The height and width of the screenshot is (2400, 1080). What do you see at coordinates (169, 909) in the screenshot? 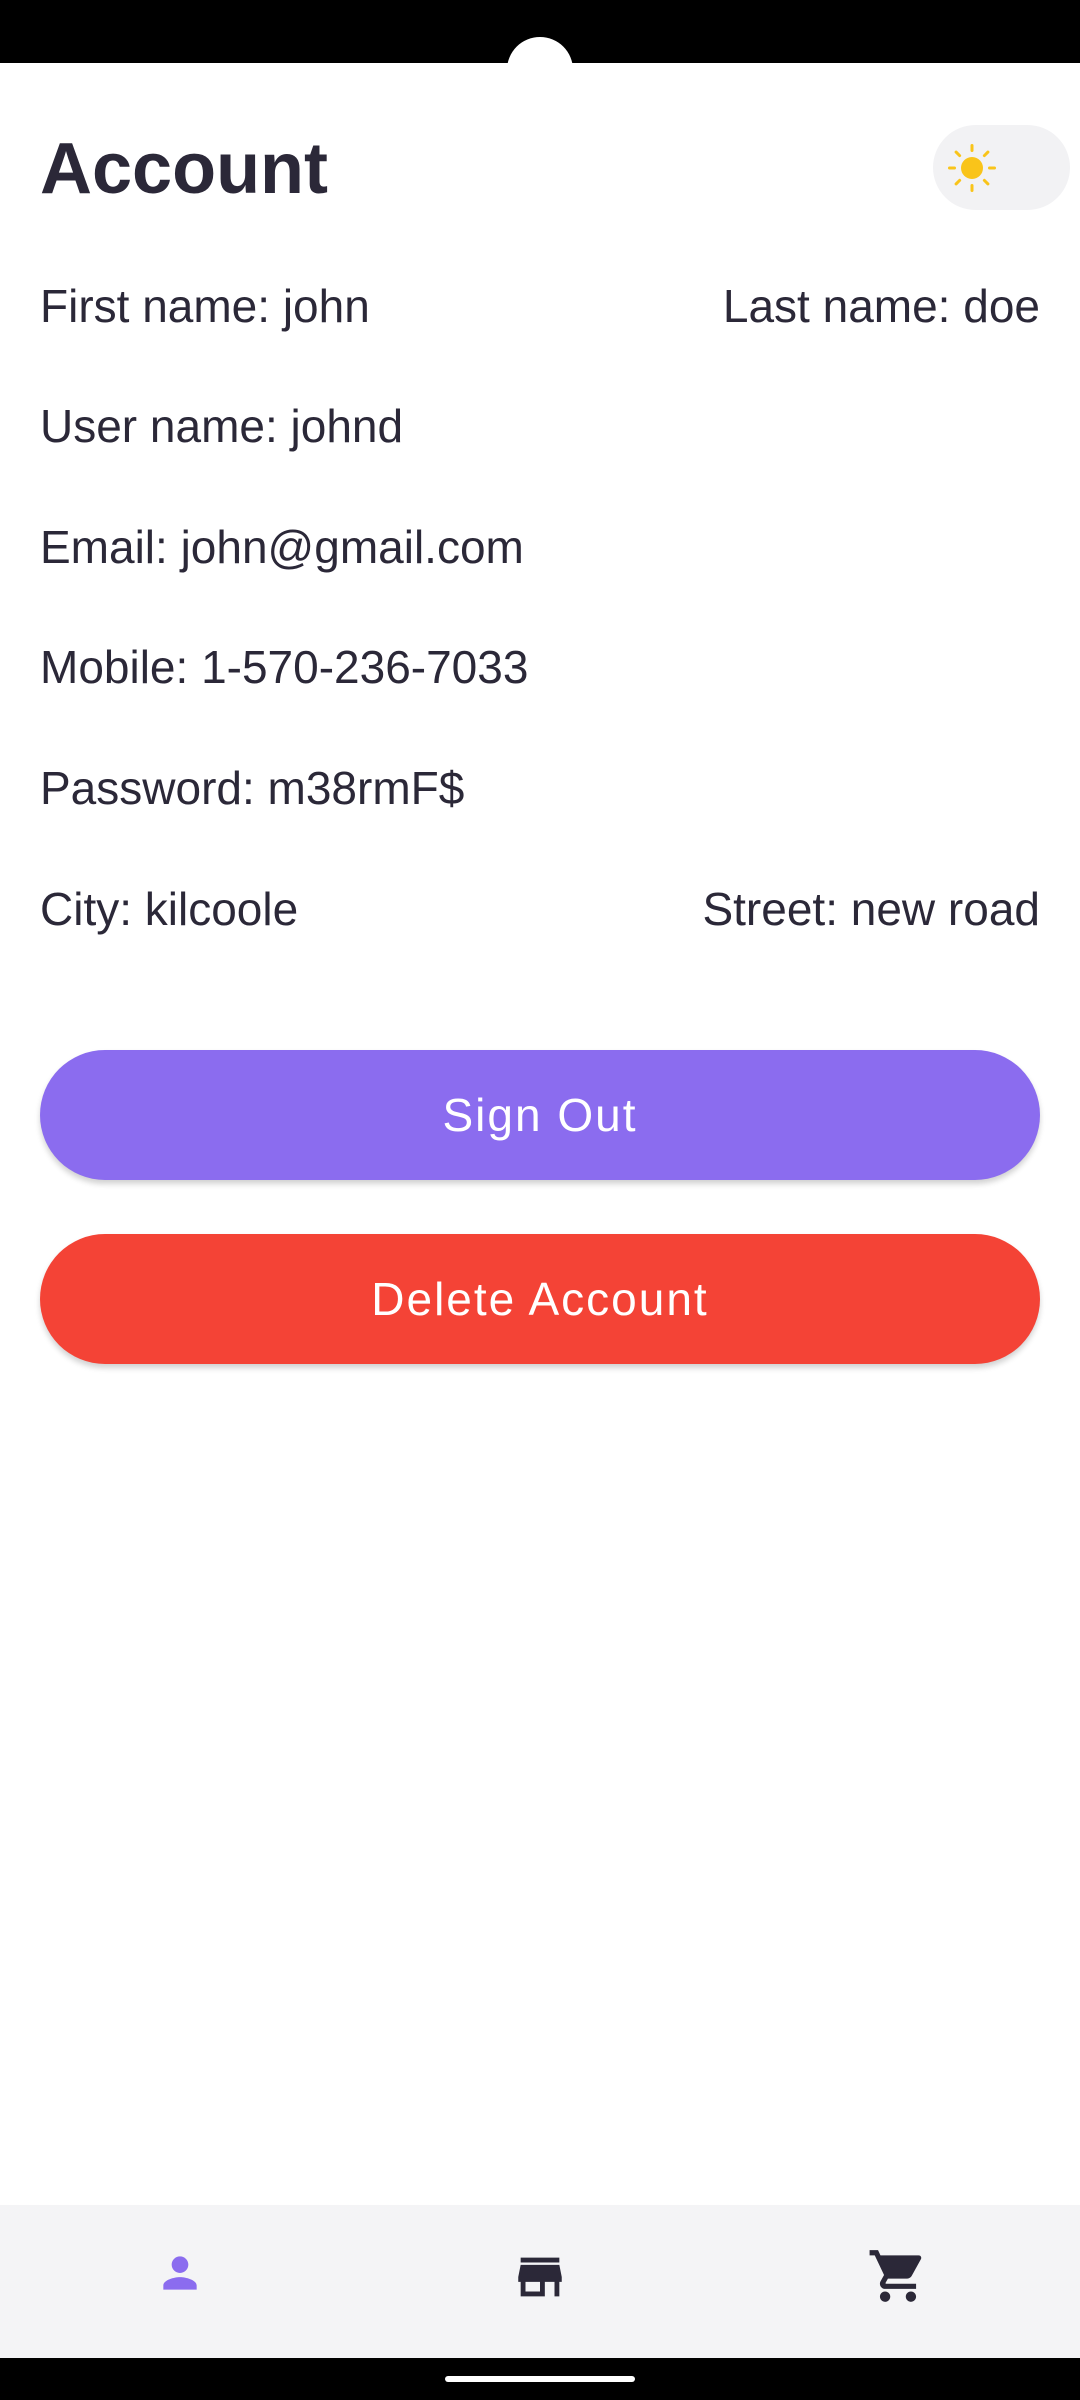
I see `city-text: City: kilcoole` at bounding box center [169, 909].